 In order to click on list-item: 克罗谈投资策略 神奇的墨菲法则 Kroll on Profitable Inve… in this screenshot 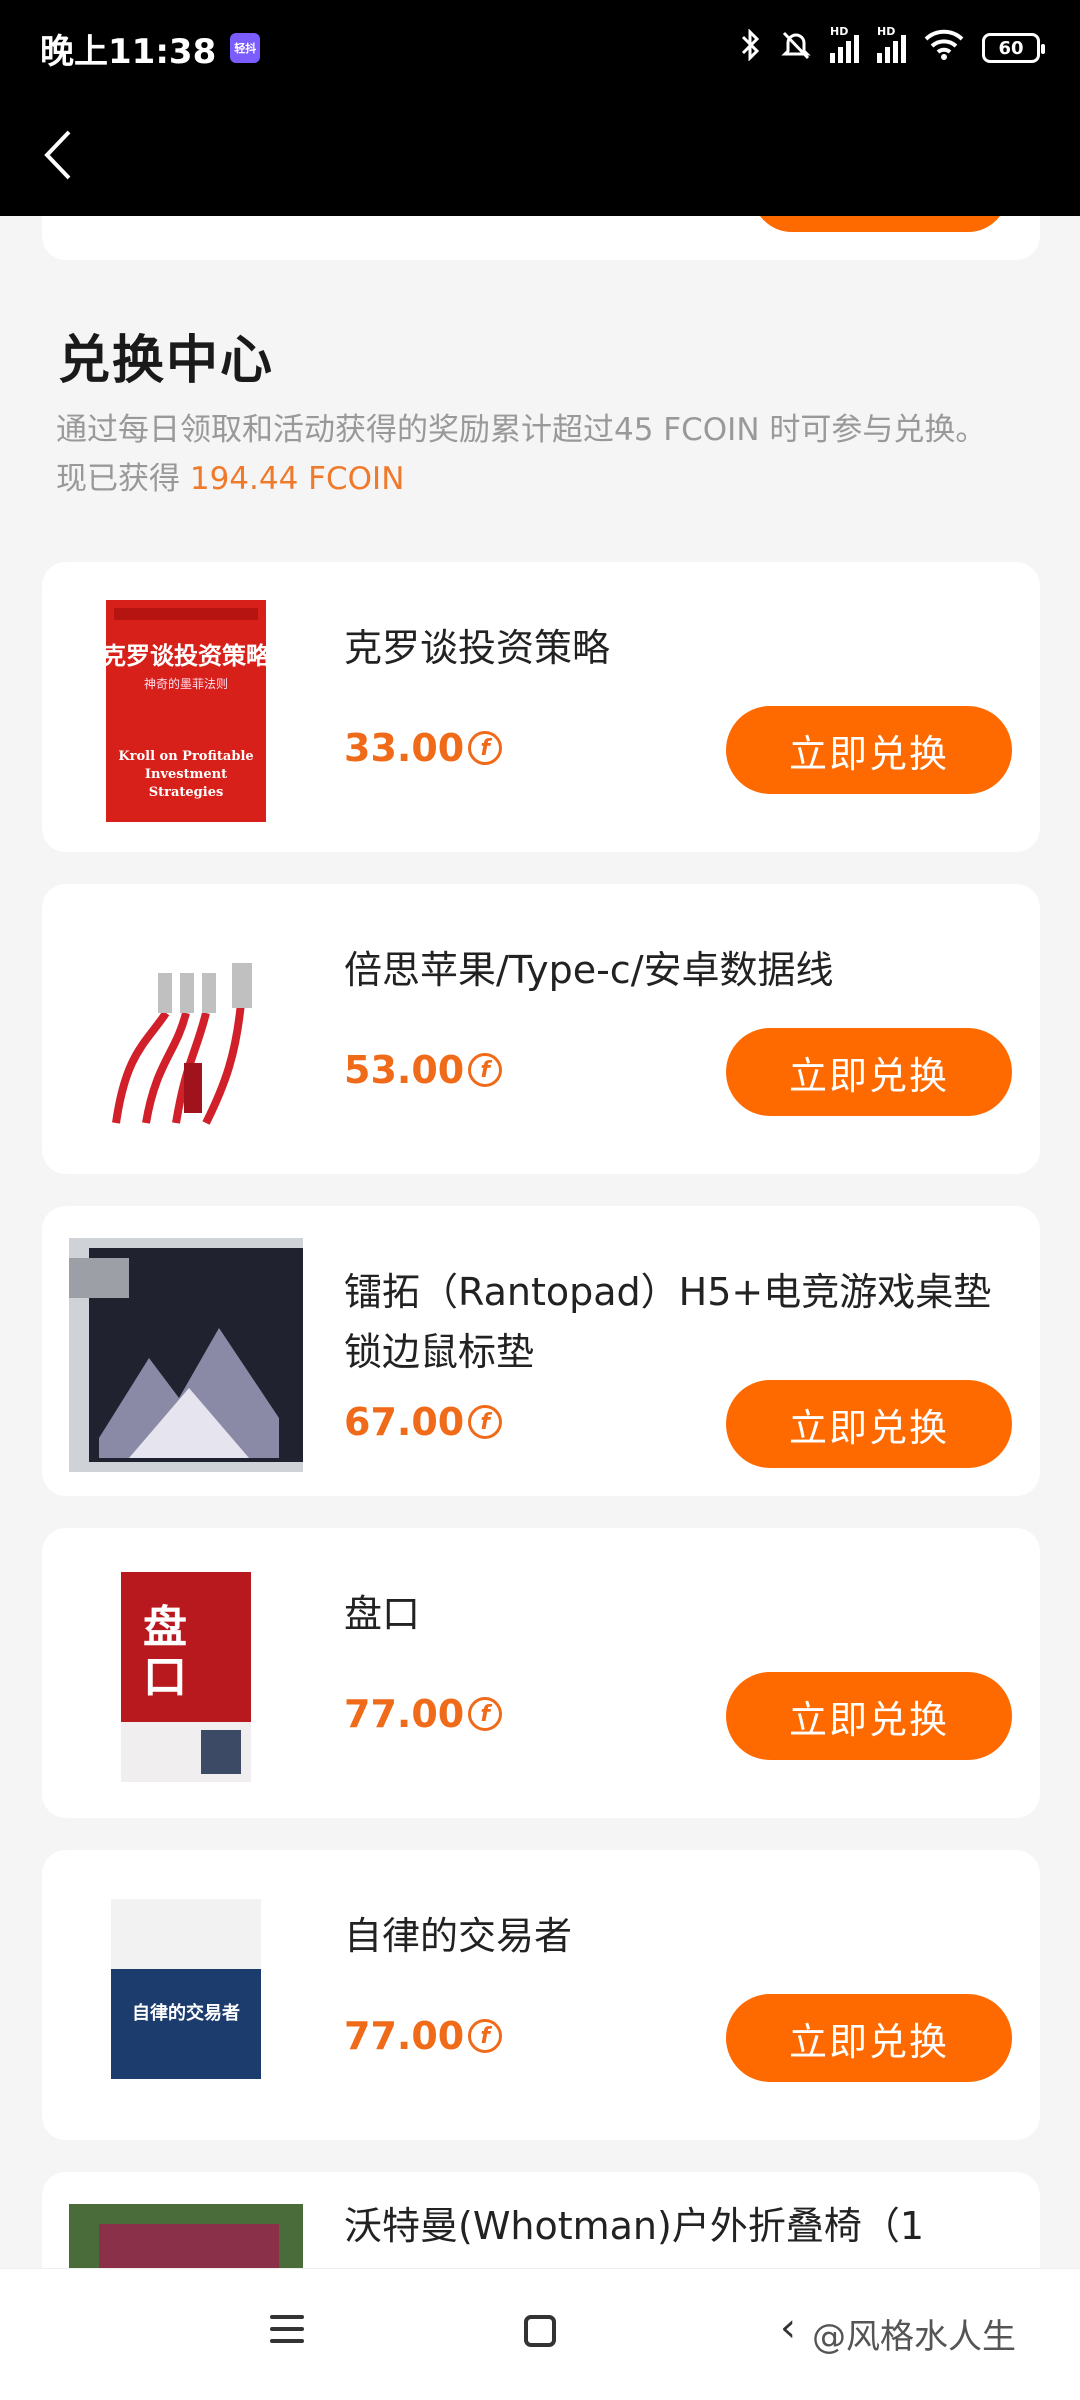, I will do `click(541, 707)`.